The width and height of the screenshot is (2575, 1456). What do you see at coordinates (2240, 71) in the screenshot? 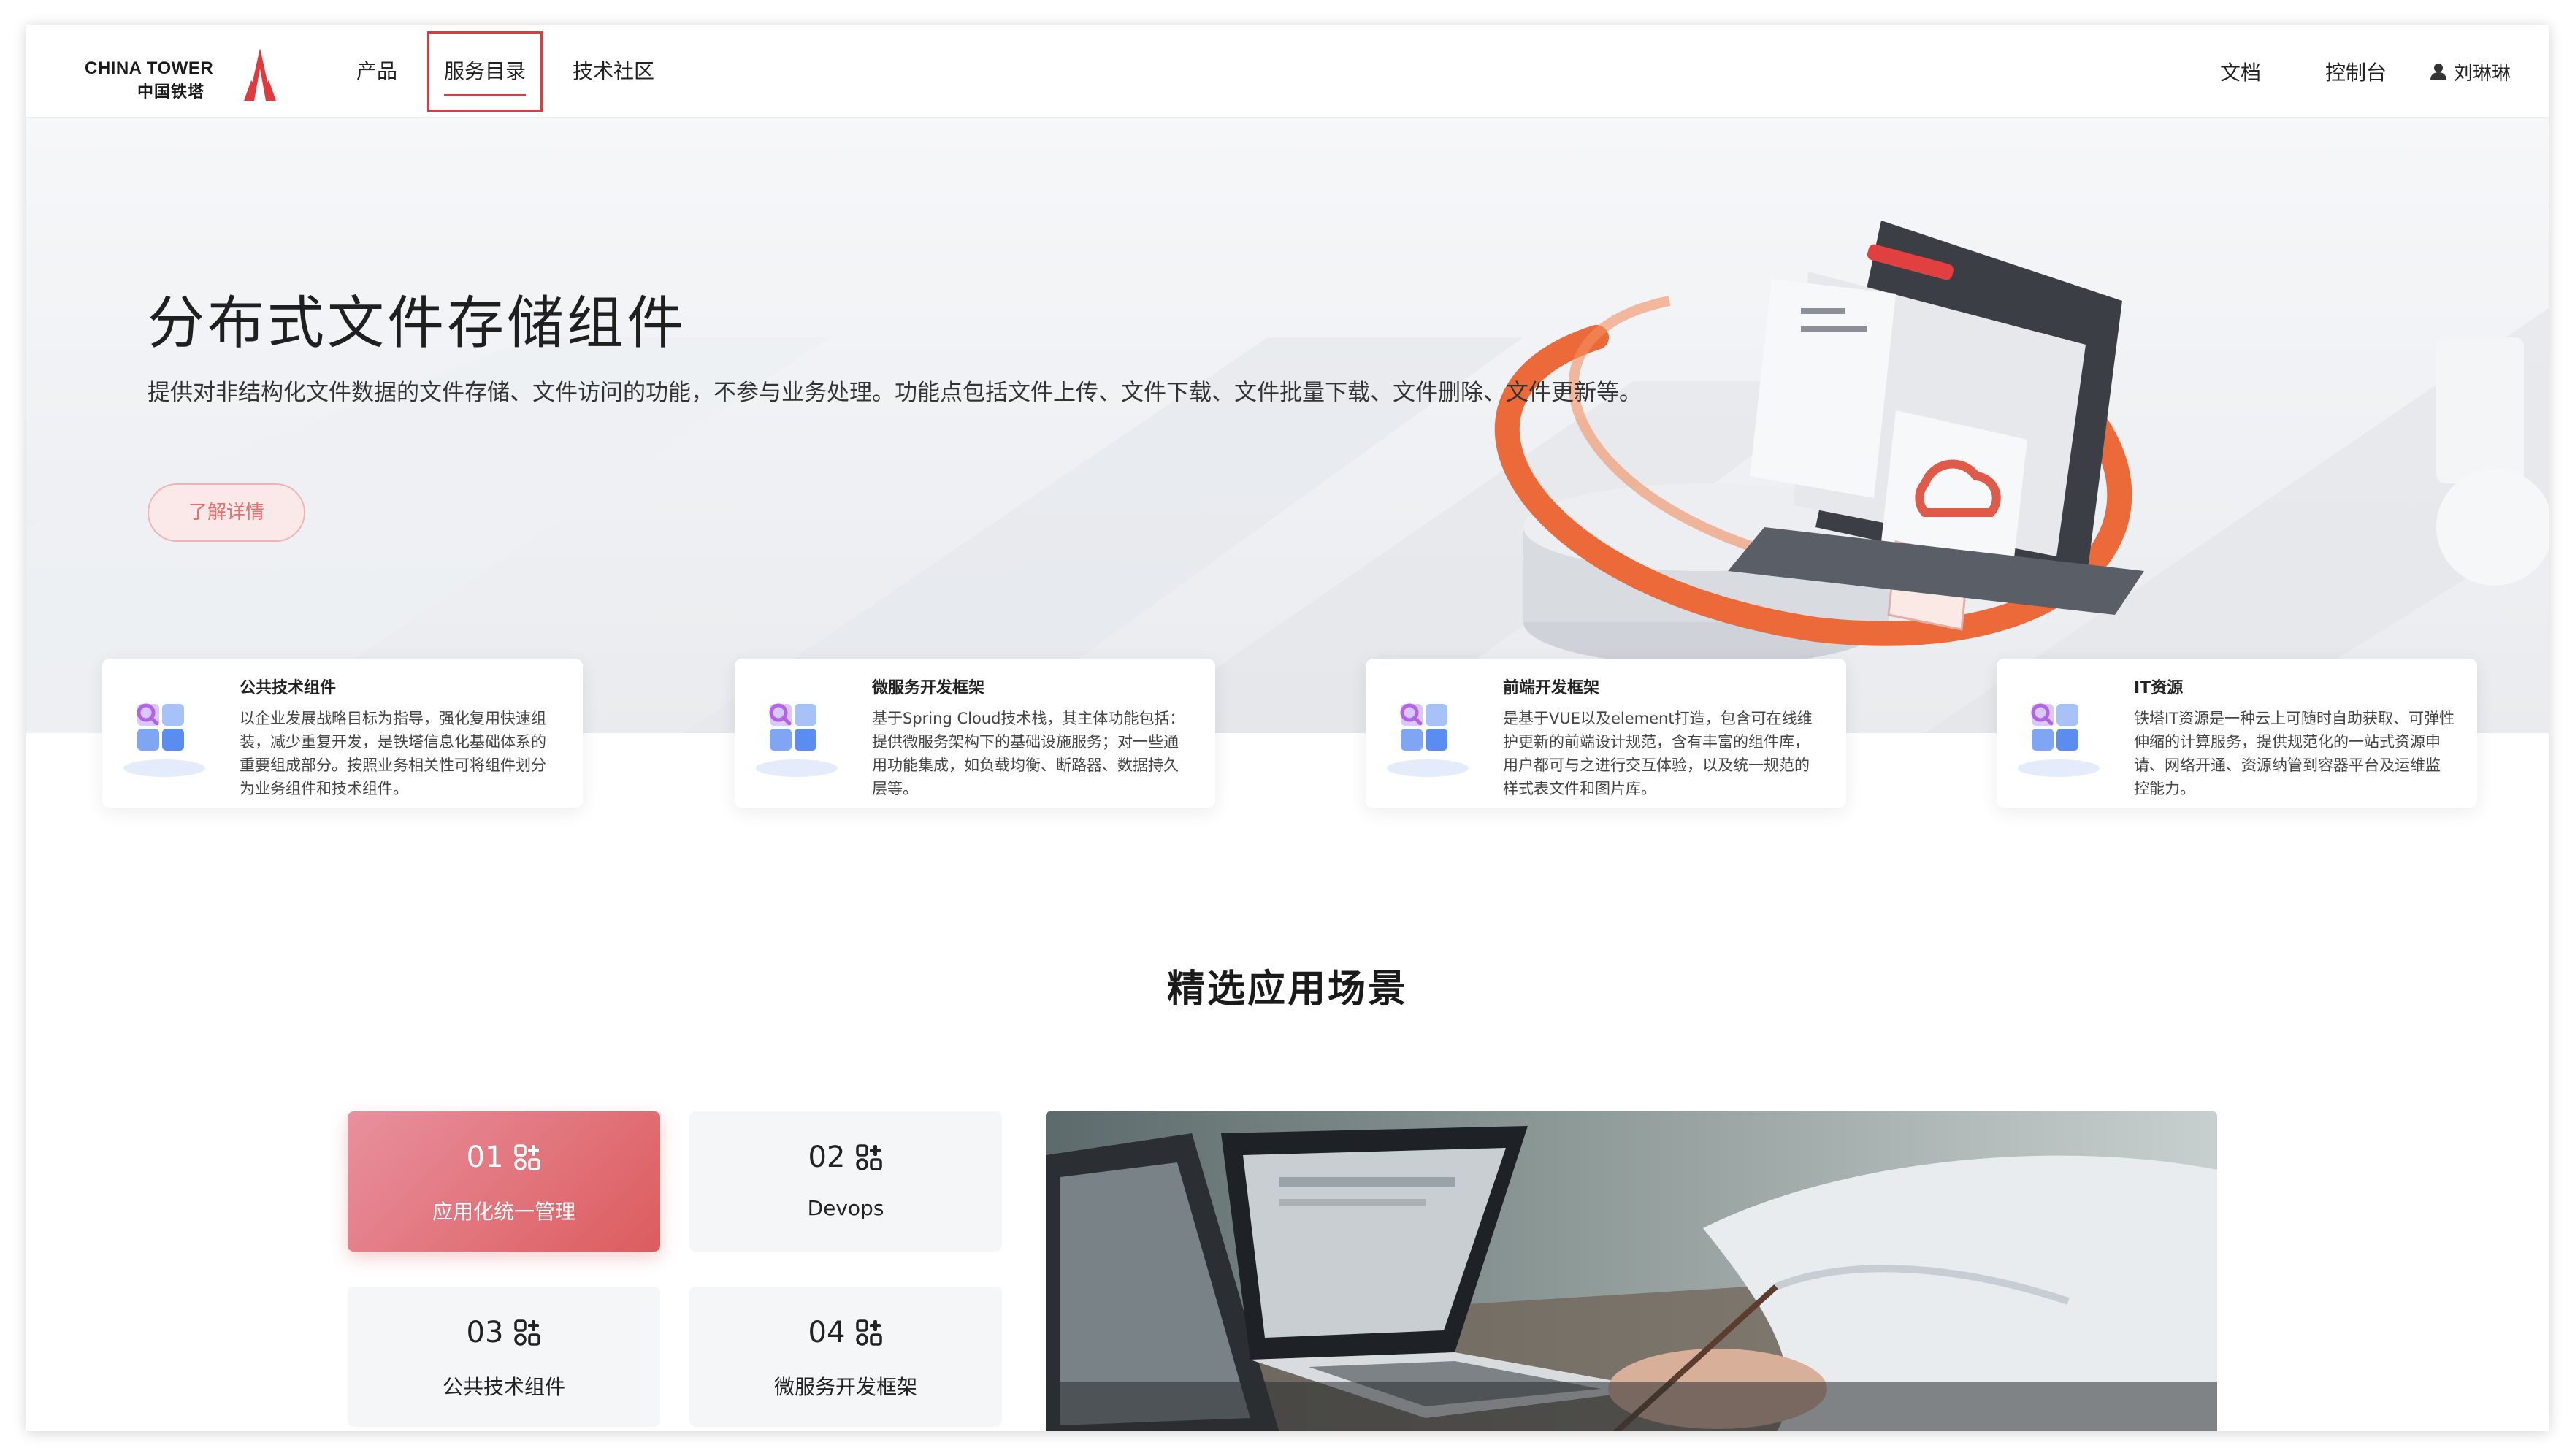
I see `nav-docs: 文档` at bounding box center [2240, 71].